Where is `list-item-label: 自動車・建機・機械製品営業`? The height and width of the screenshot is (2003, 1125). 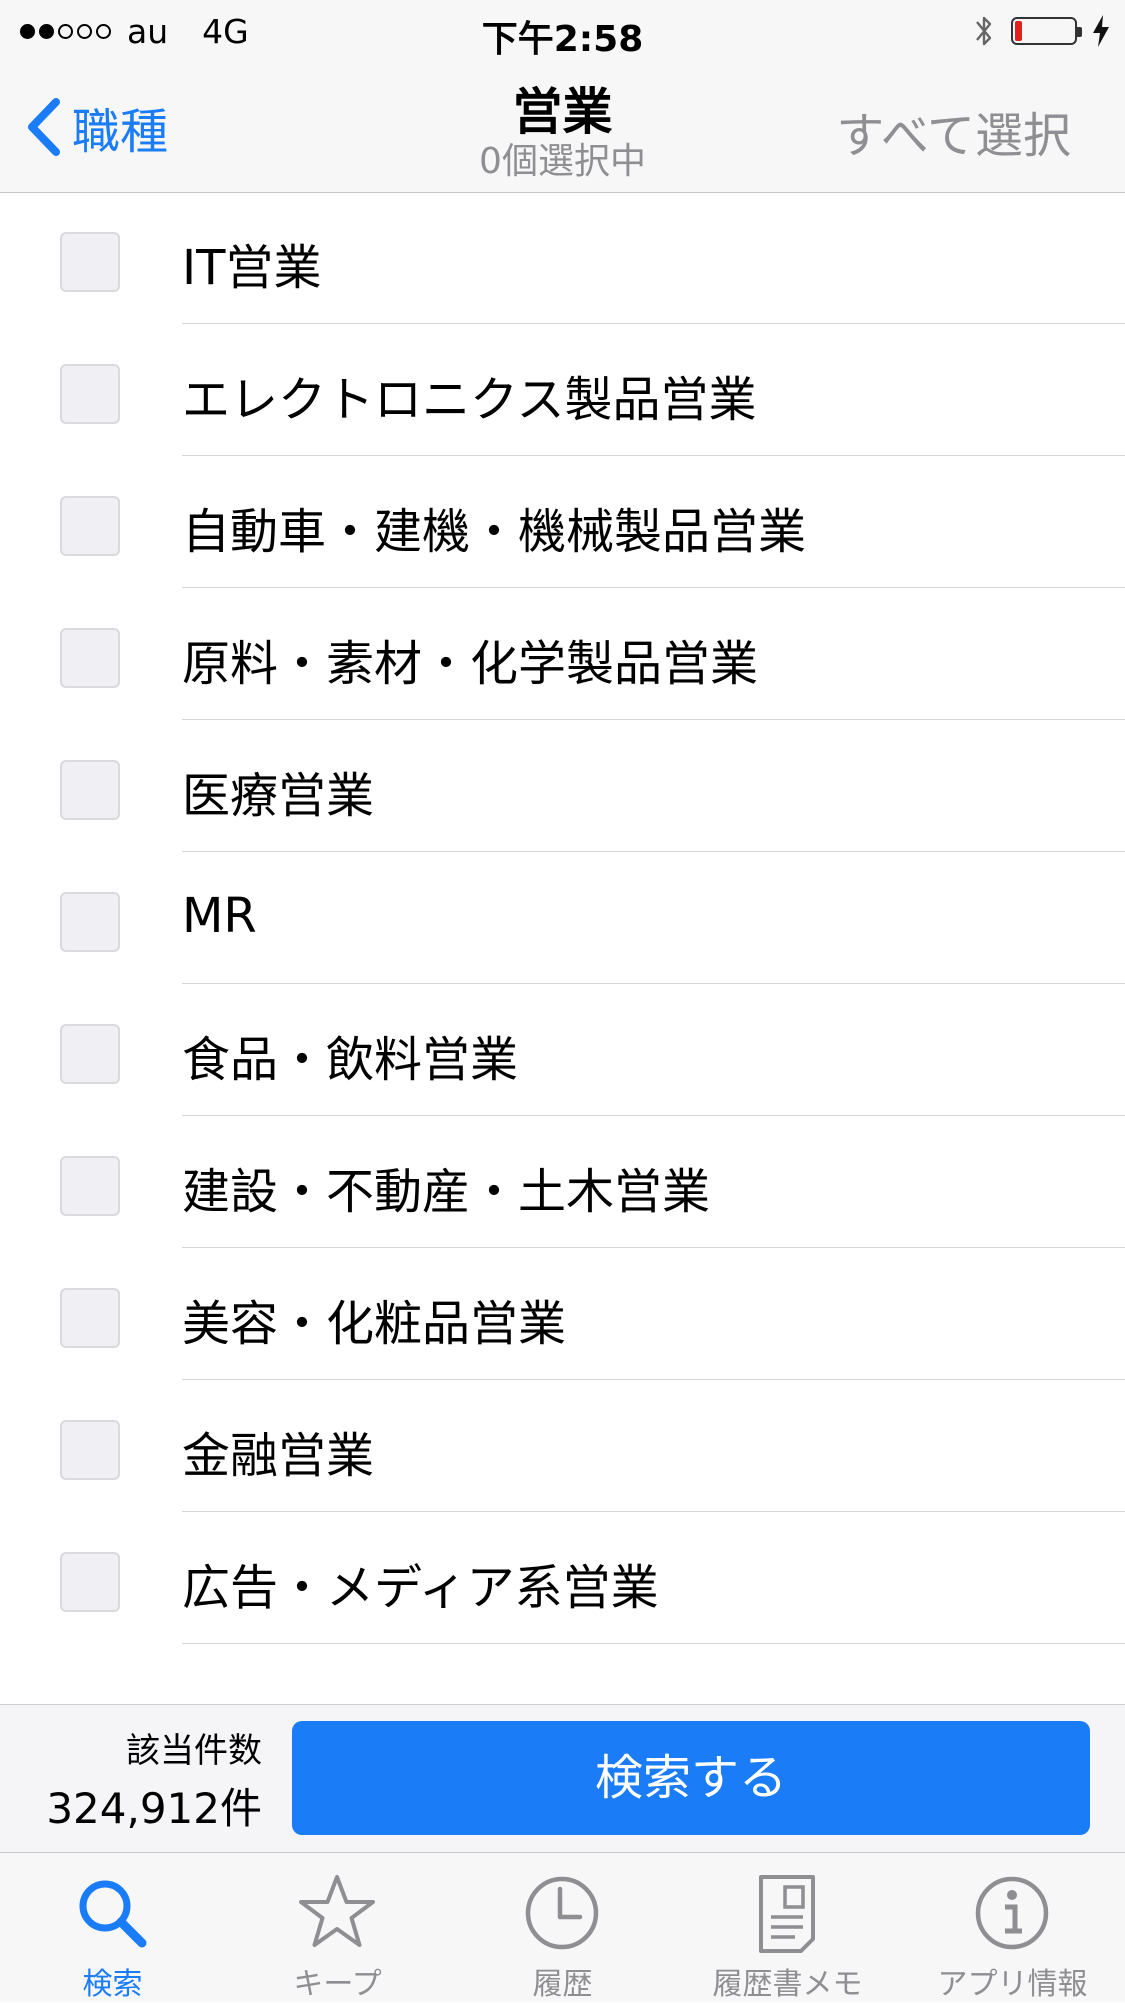 list-item-label: 自動車・建機・機械製品営業 is located at coordinates (494, 532).